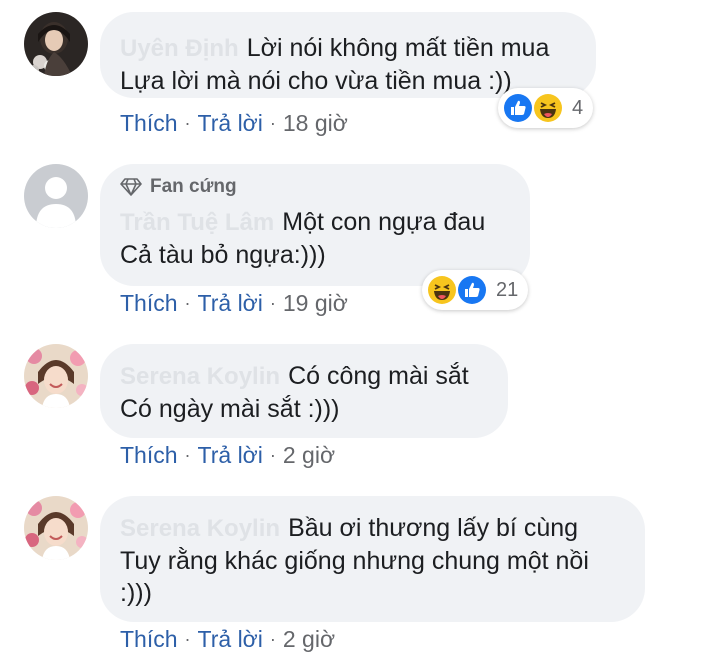 The width and height of the screenshot is (710, 665). I want to click on comment-time: 19 giờ, so click(315, 303).